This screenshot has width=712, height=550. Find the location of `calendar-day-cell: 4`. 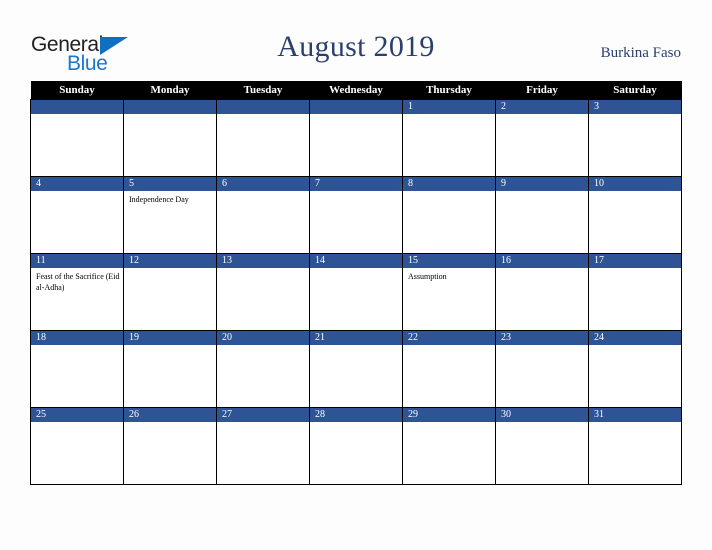

calendar-day-cell: 4 is located at coordinates (77, 215).